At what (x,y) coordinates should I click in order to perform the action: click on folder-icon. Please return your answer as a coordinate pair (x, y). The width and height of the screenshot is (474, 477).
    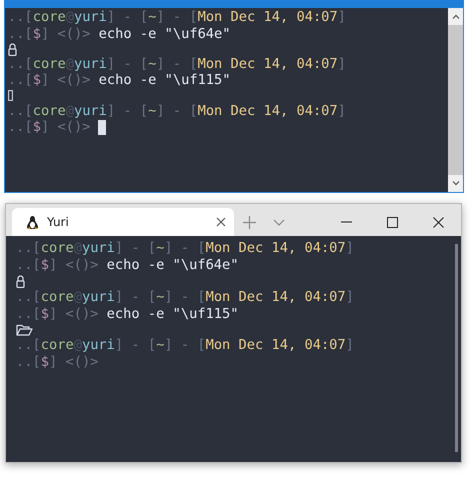
    Looking at the image, I should click on (24, 330).